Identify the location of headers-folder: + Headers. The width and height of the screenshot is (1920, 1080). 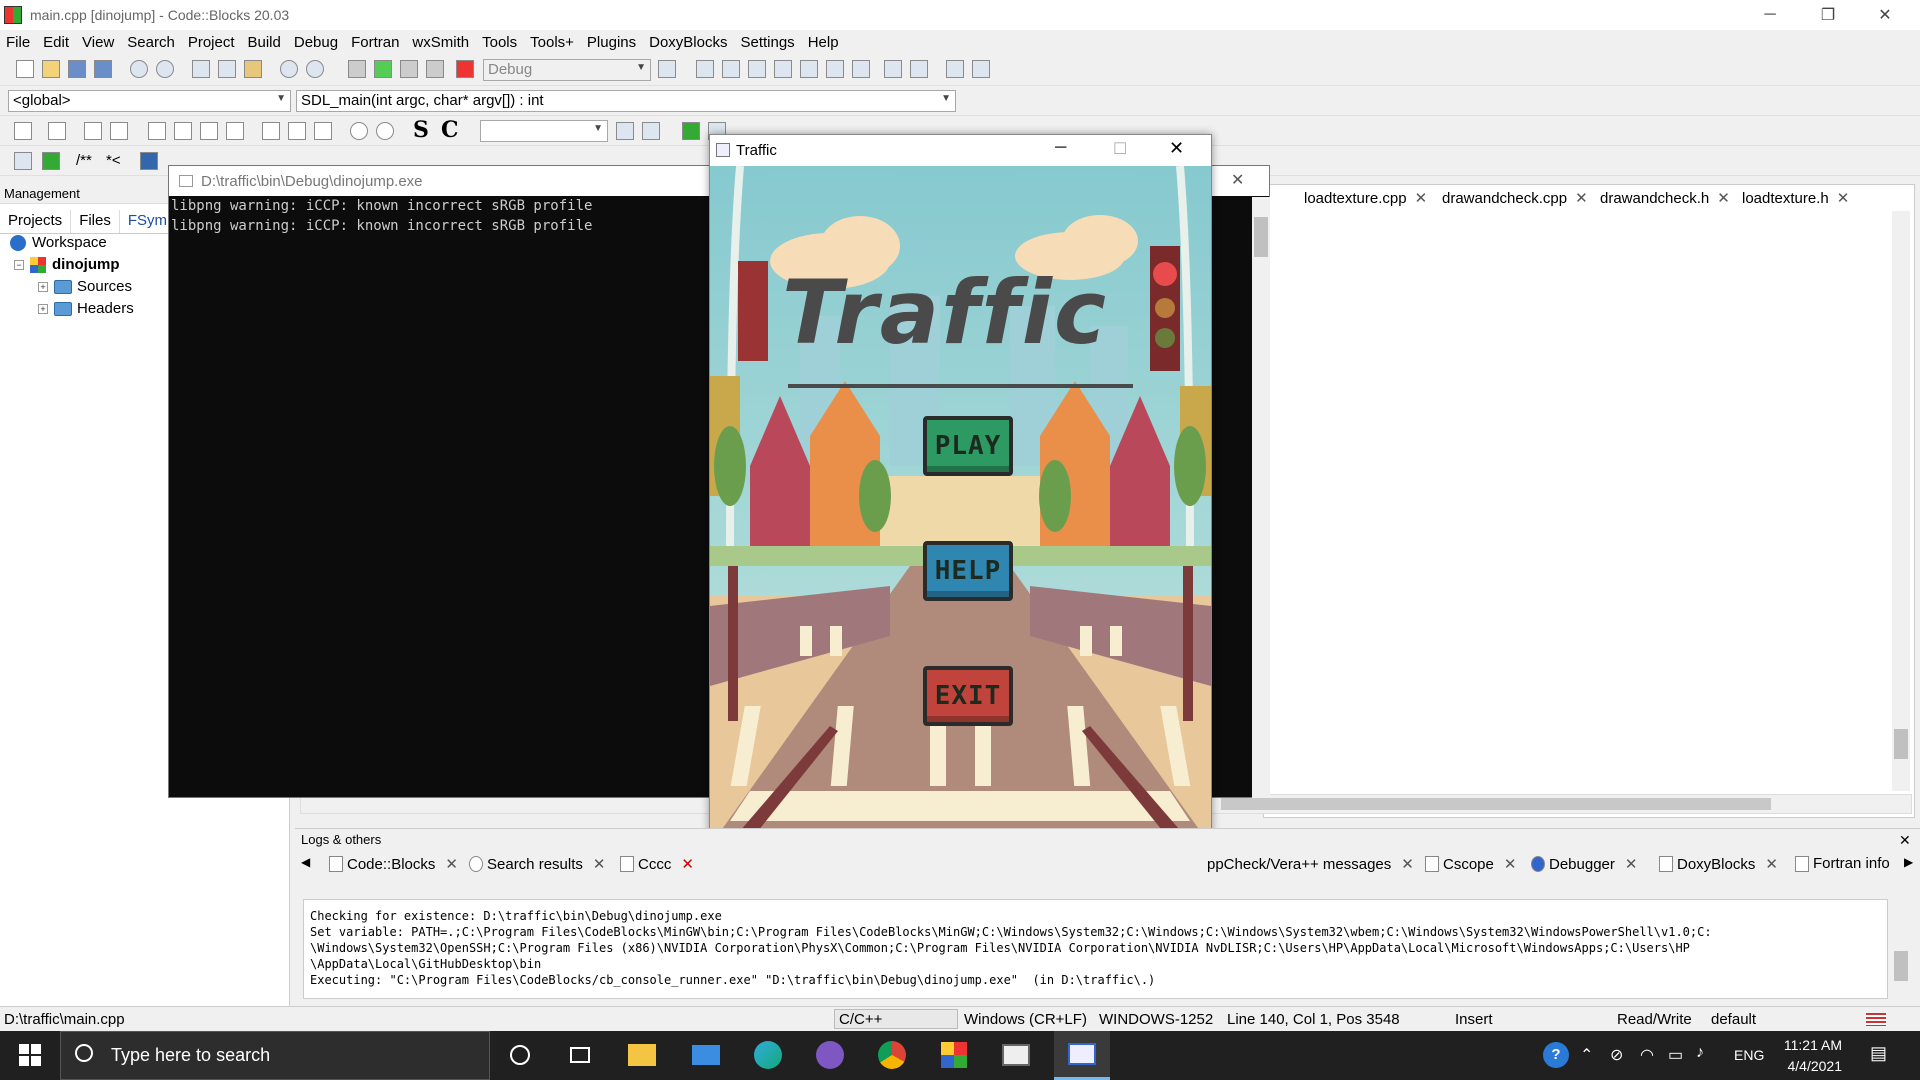
(86, 308).